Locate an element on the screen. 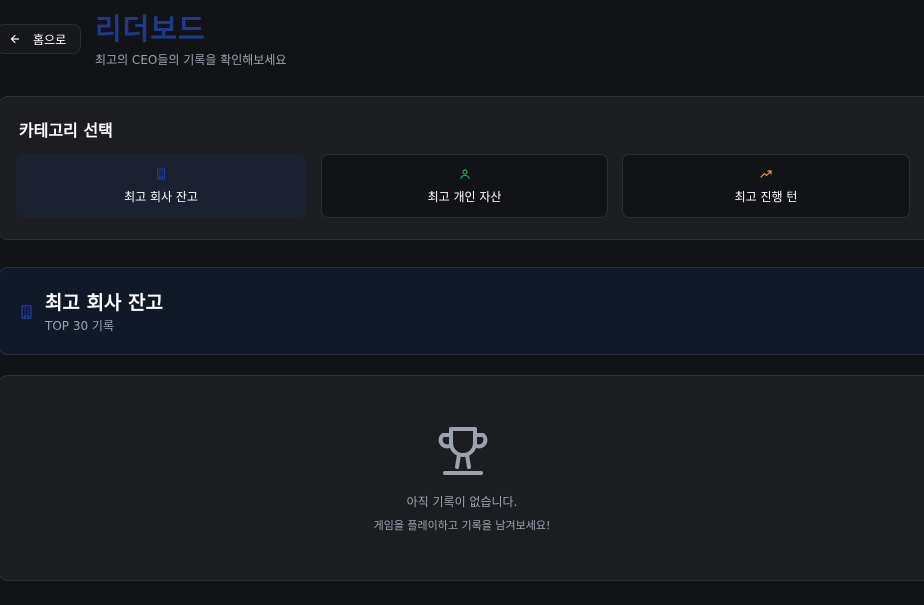 The width and height of the screenshot is (924, 605). page-subtitle: 최고의 CEO들의 기록을 확인해보세요 is located at coordinates (191, 60).